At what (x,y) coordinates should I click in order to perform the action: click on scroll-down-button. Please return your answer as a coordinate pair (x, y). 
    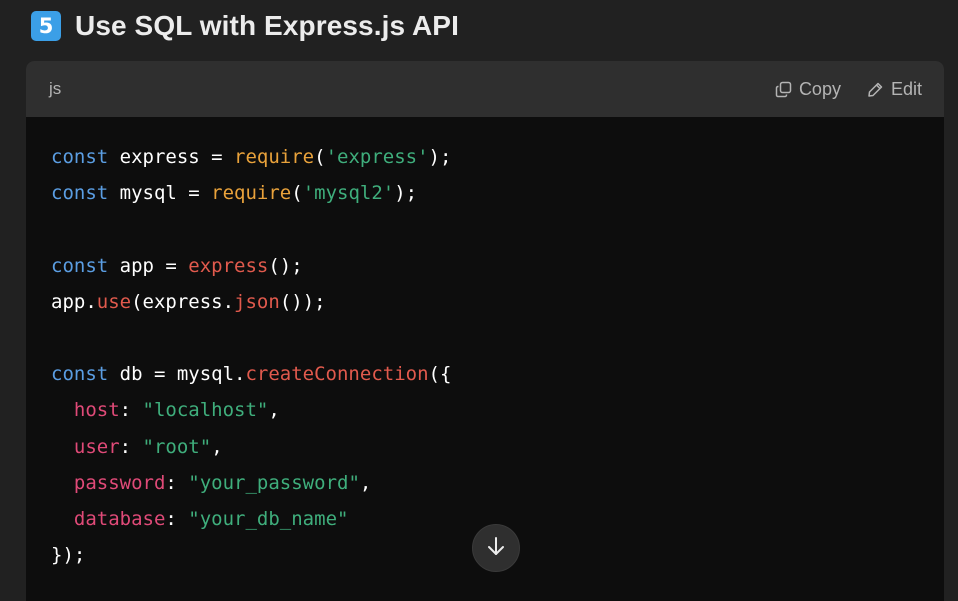
    Looking at the image, I should click on (496, 548).